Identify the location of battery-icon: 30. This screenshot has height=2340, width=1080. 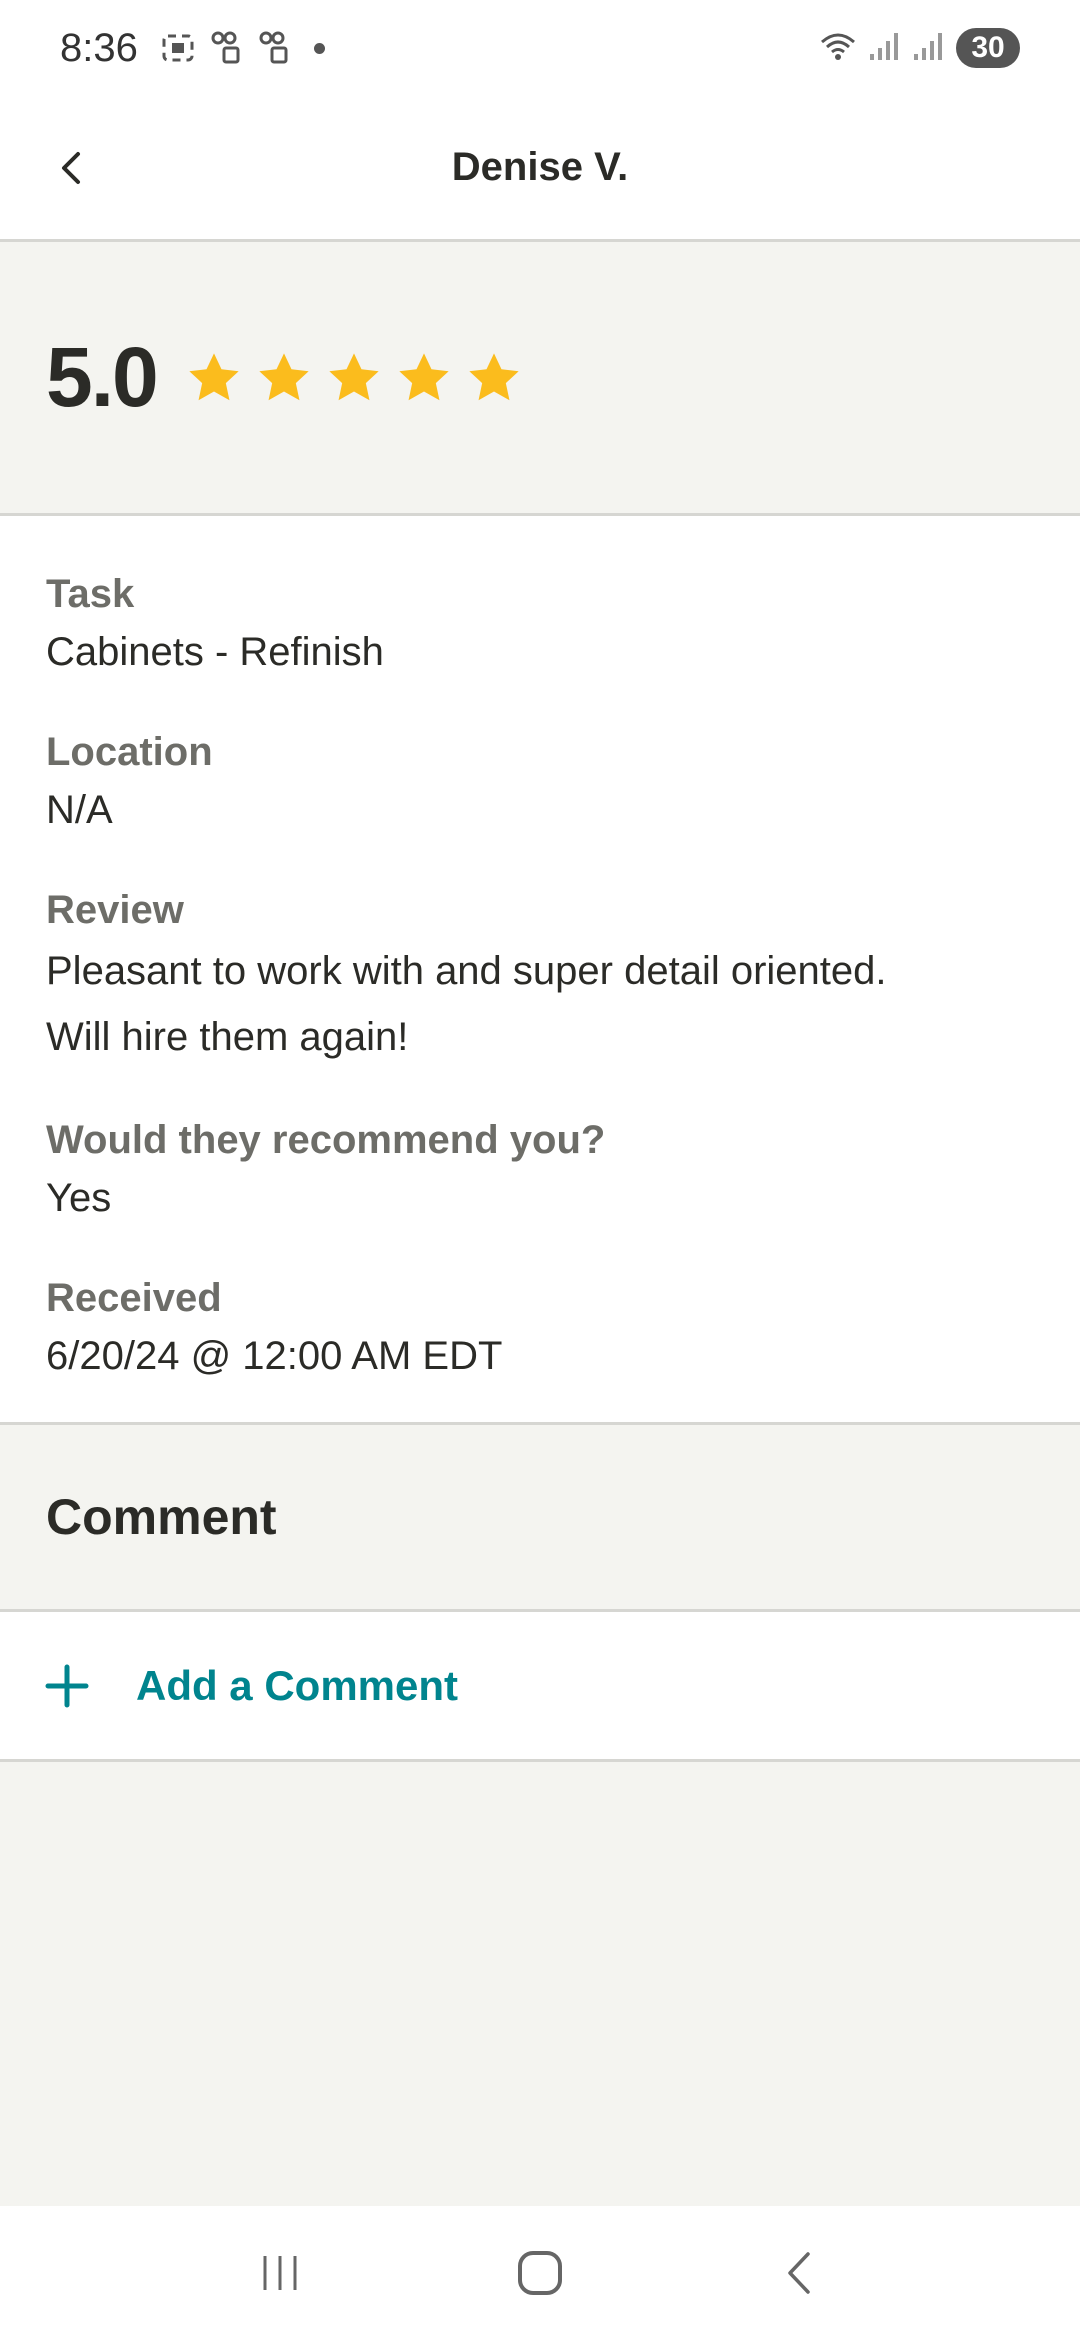
(988, 48).